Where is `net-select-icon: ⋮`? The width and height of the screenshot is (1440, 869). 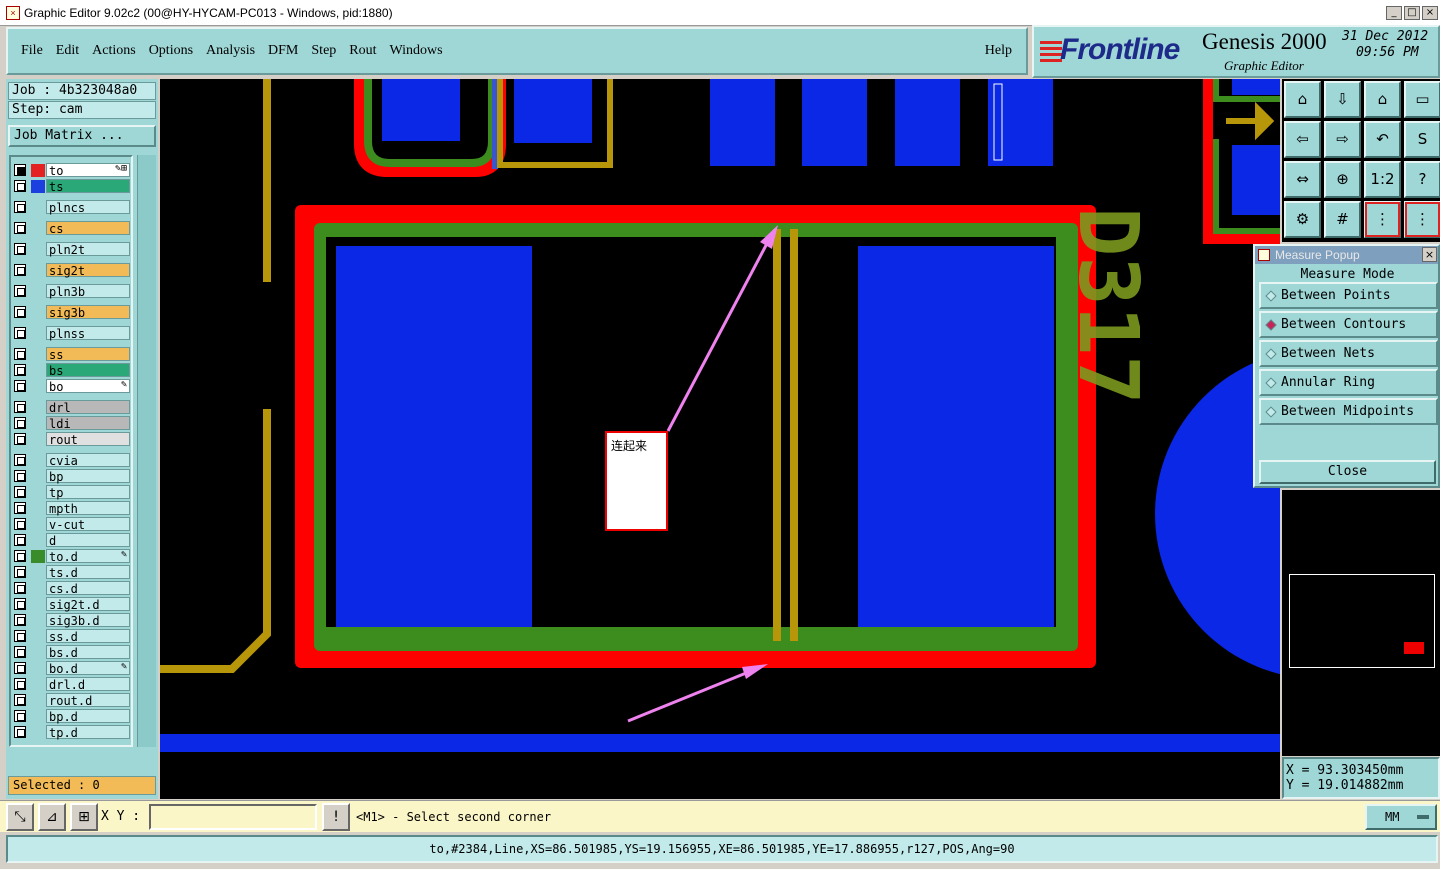
net-select-icon: ⋮ is located at coordinates (1422, 219).